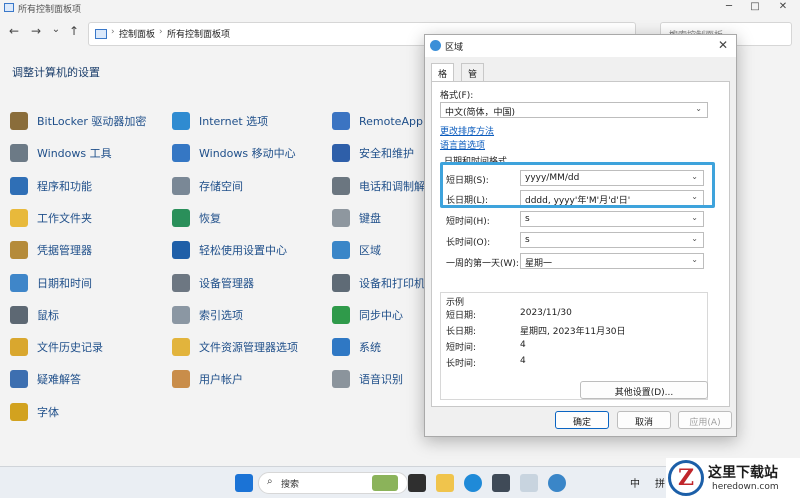 This screenshot has width=800, height=498. What do you see at coordinates (635, 482) in the screenshot?
I see `ime-mode: 中` at bounding box center [635, 482].